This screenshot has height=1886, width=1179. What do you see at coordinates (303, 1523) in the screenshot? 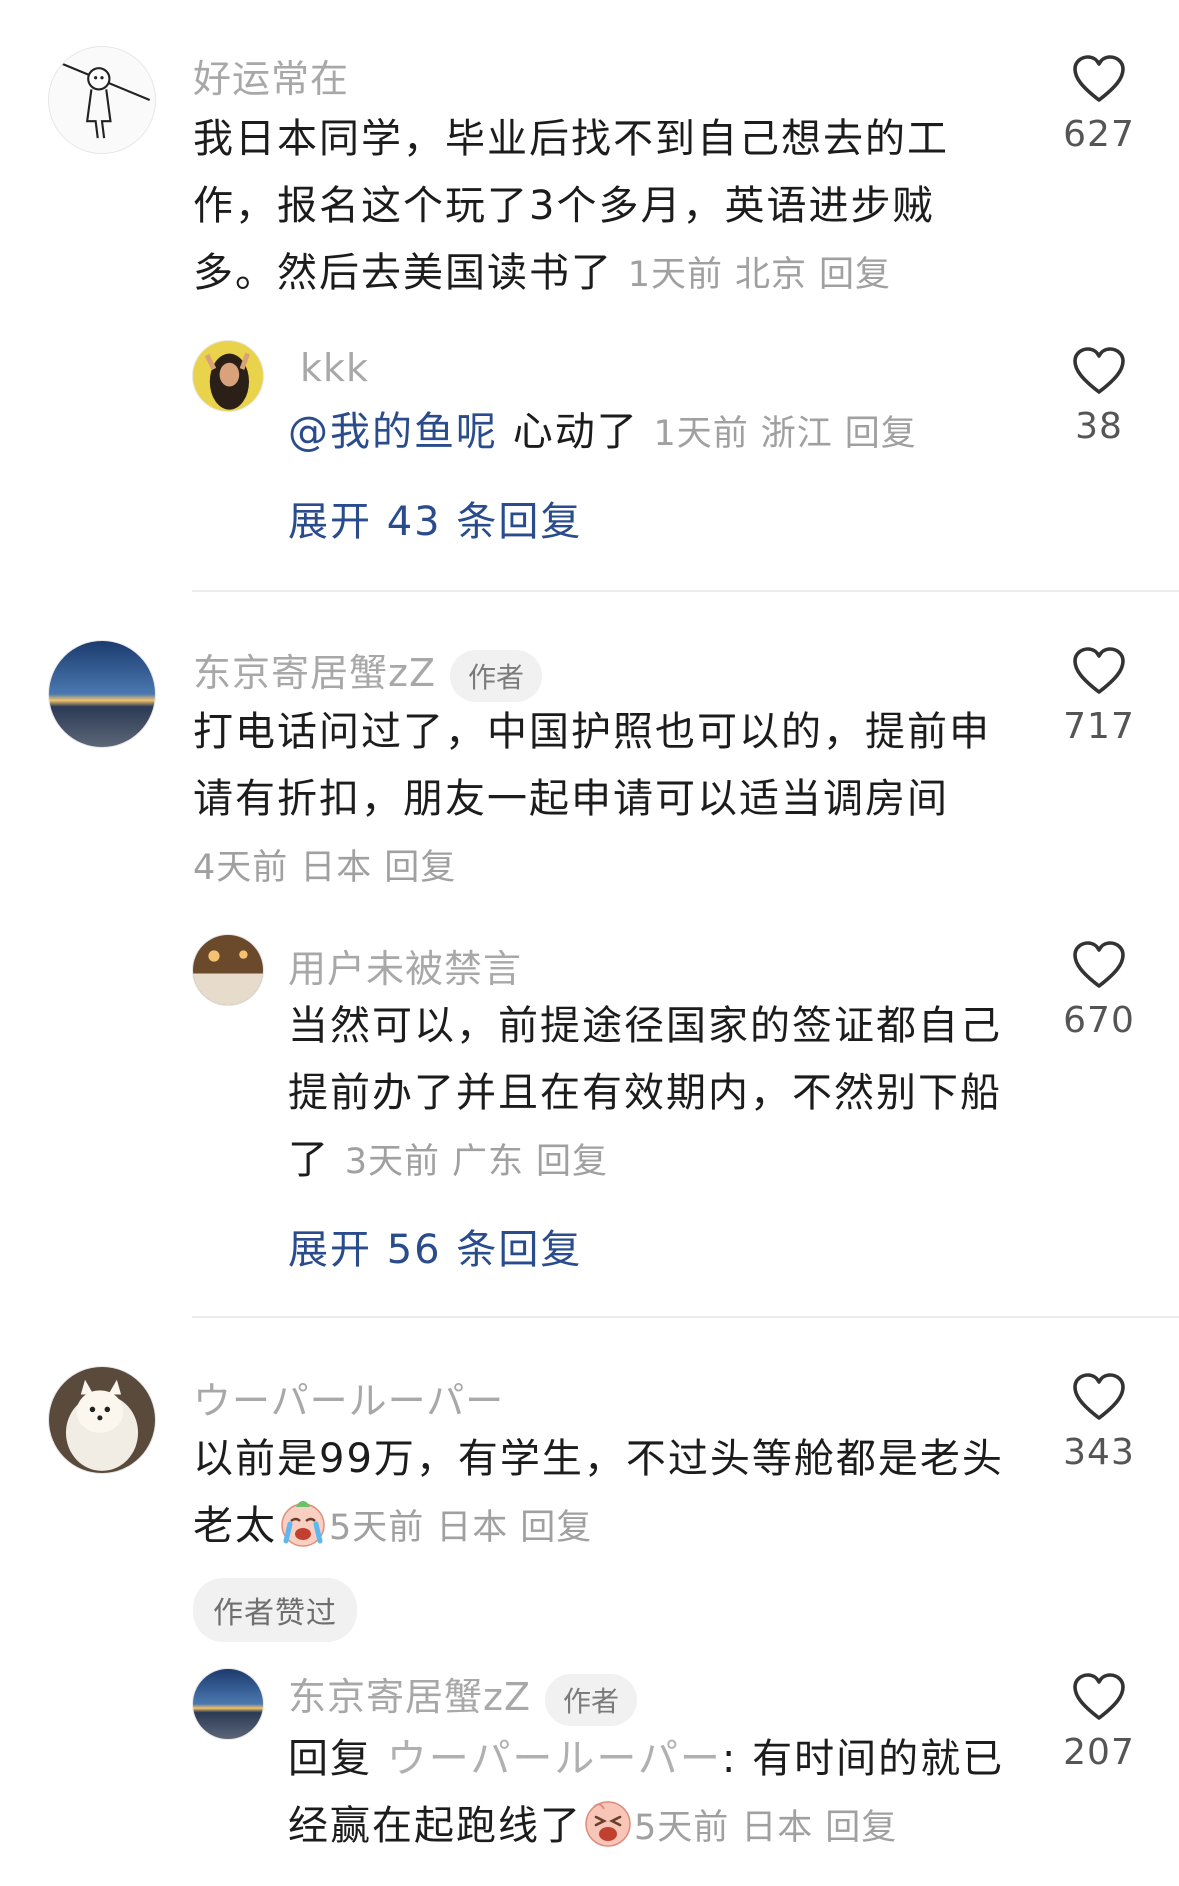
I see `crying-face-emoji` at bounding box center [303, 1523].